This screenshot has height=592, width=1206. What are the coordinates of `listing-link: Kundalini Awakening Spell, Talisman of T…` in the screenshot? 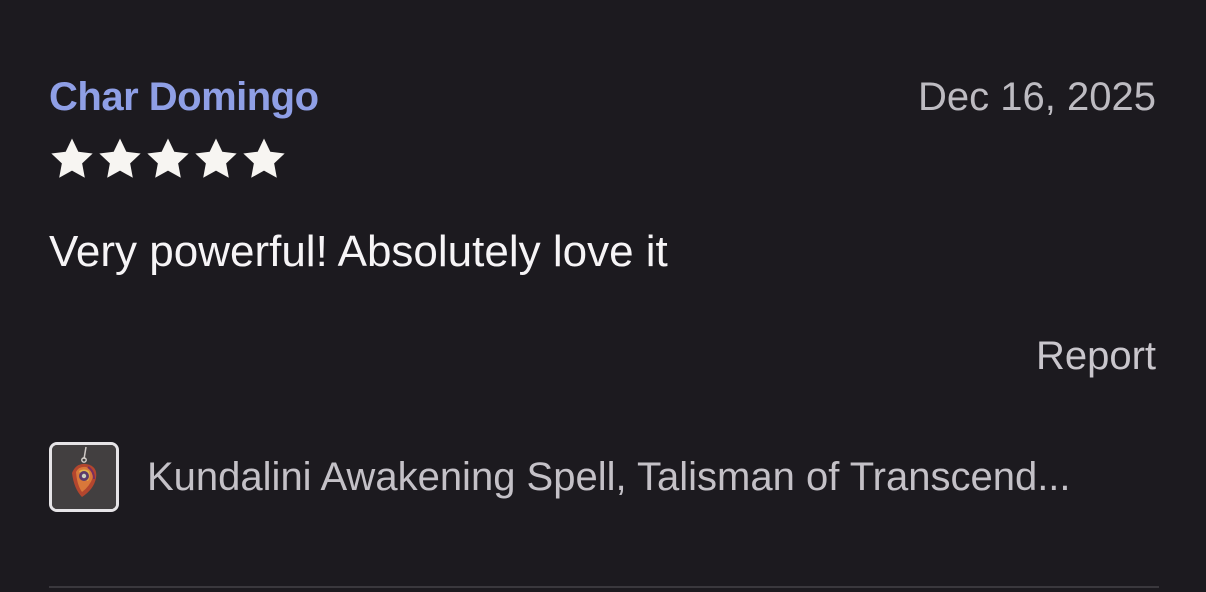 It's located at (604, 477).